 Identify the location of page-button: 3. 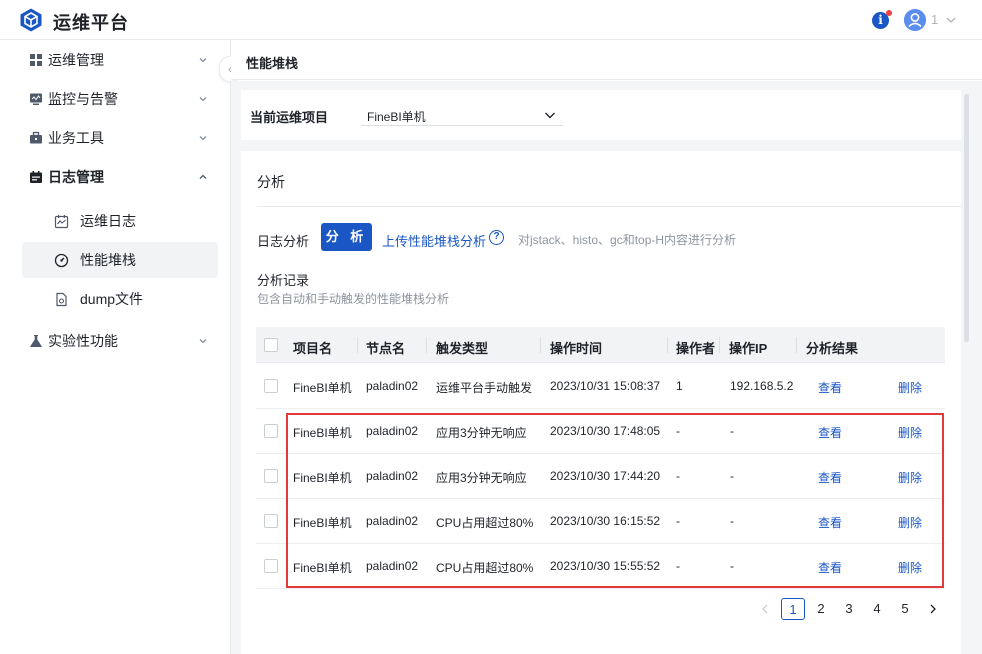
(849, 609).